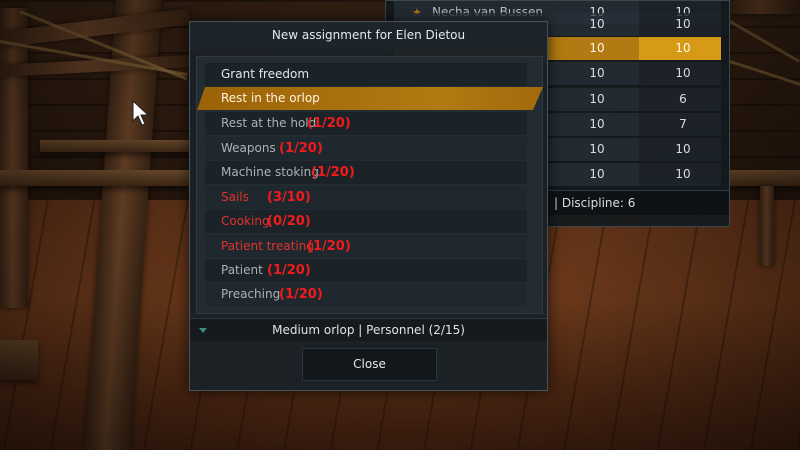 Image resolution: width=800 pixels, height=450 pixels. What do you see at coordinates (270, 172) in the screenshot?
I see `option-label: Machine stoking` at bounding box center [270, 172].